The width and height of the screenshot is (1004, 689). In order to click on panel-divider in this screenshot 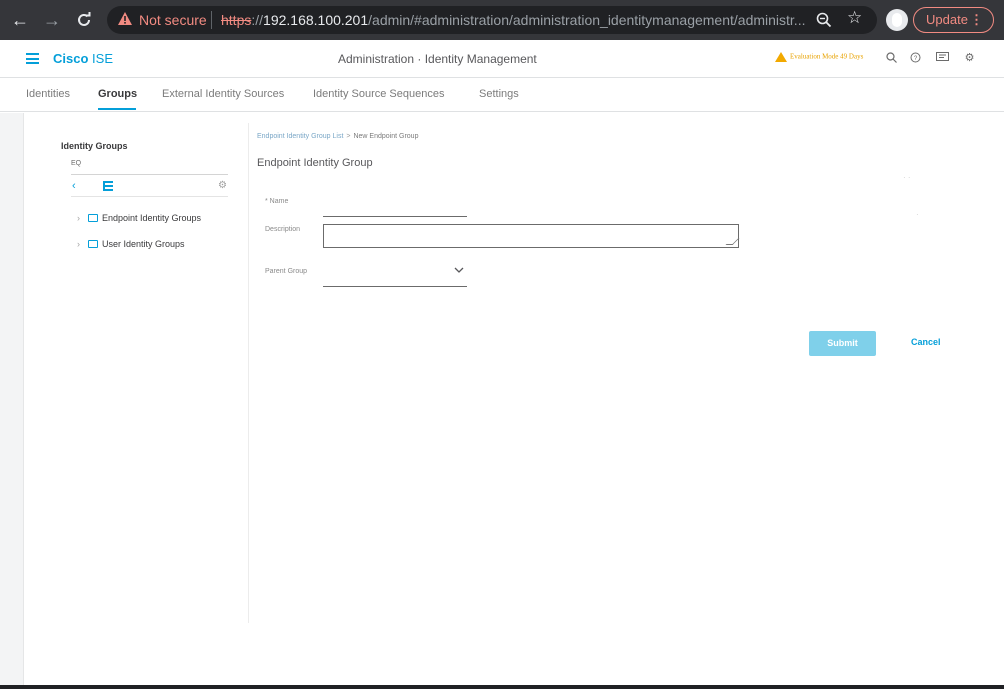, I will do `click(248, 373)`.